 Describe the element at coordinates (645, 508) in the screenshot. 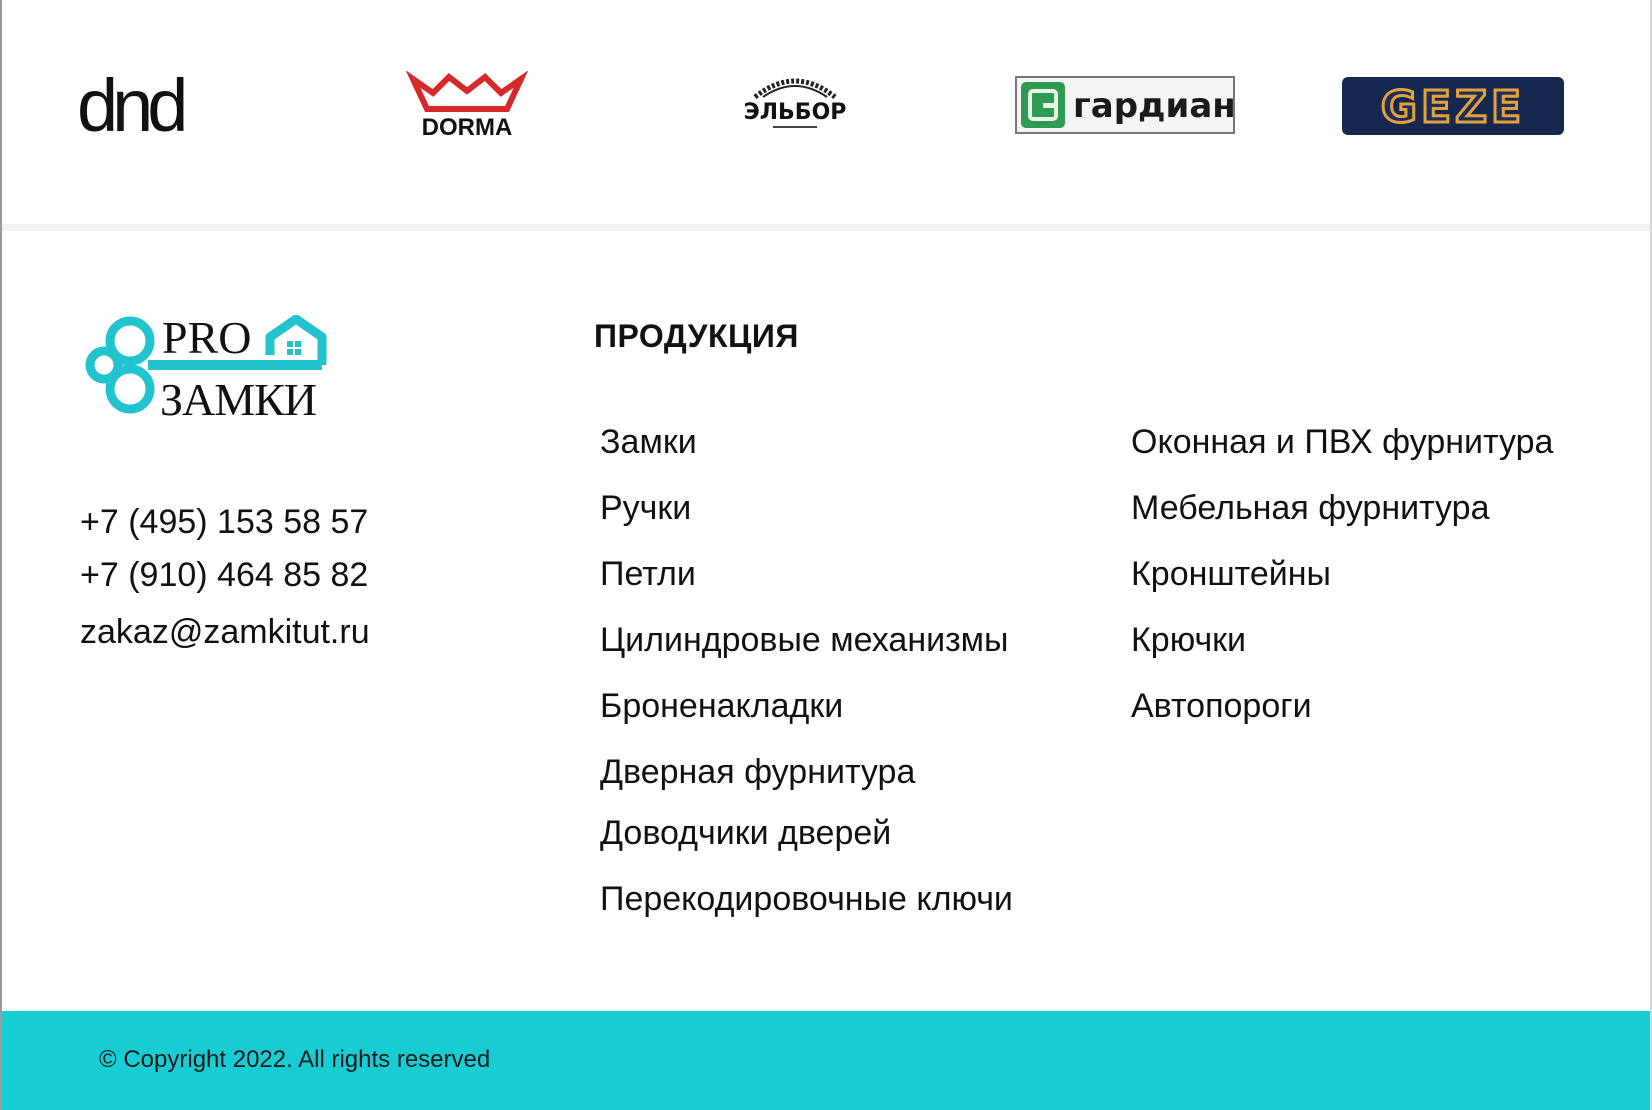

I see `product-link-handles: Ручки` at that location.